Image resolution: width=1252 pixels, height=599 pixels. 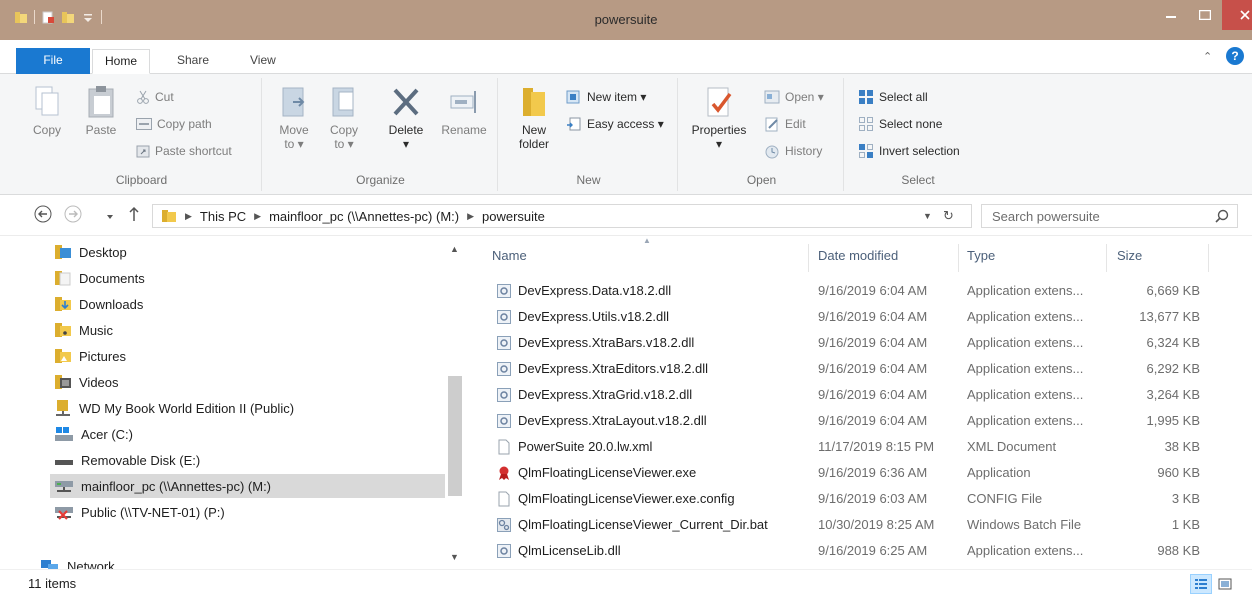 I want to click on properties-button: Properties ▾, so click(x=719, y=117).